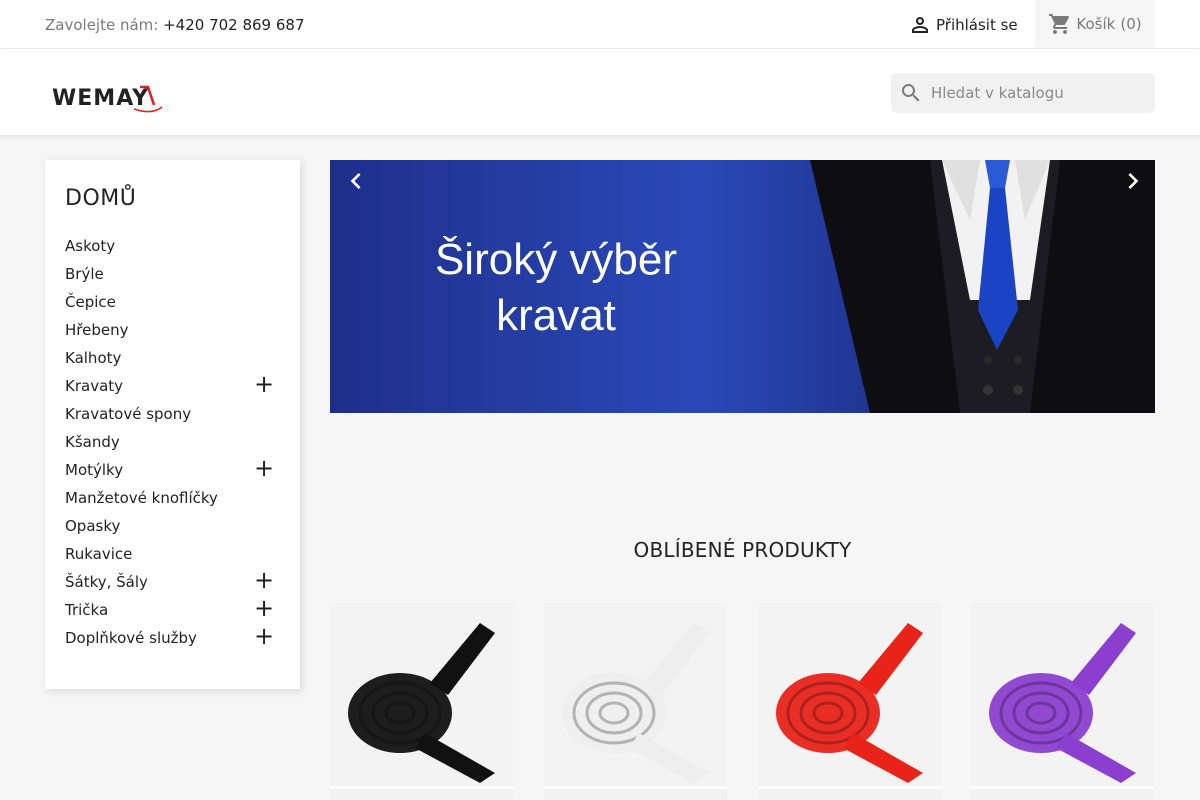 The image size is (1200, 800). Describe the element at coordinates (233, 25) in the screenshot. I see `phone-link: +420 702 869 687` at that location.